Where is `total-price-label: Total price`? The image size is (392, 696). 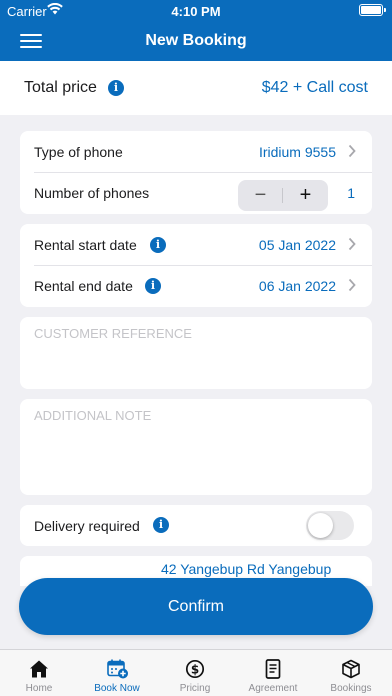
total-price-label: Total price is located at coordinates (60, 87).